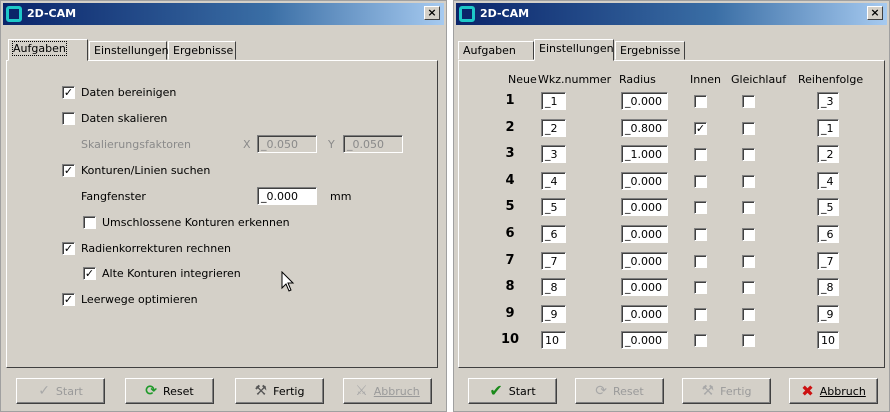  What do you see at coordinates (287, 144) in the screenshot?
I see `scale-x-input: _0.050` at bounding box center [287, 144].